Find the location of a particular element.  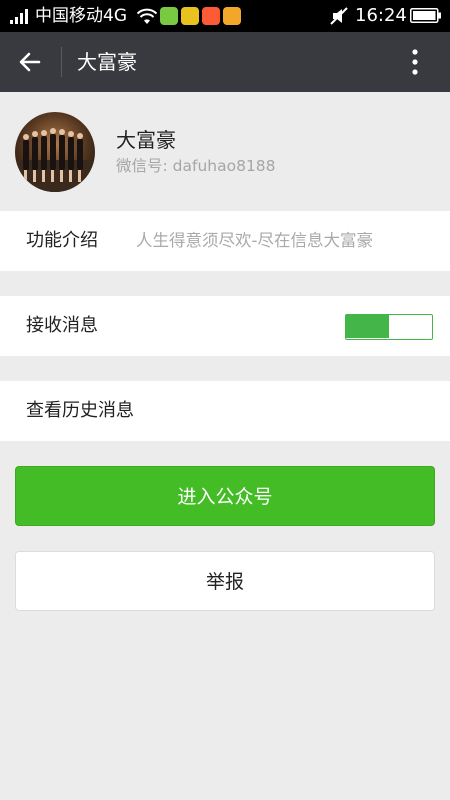

intro-value: 人生得意须尽欢-尽在信息大富豪 is located at coordinates (254, 240).